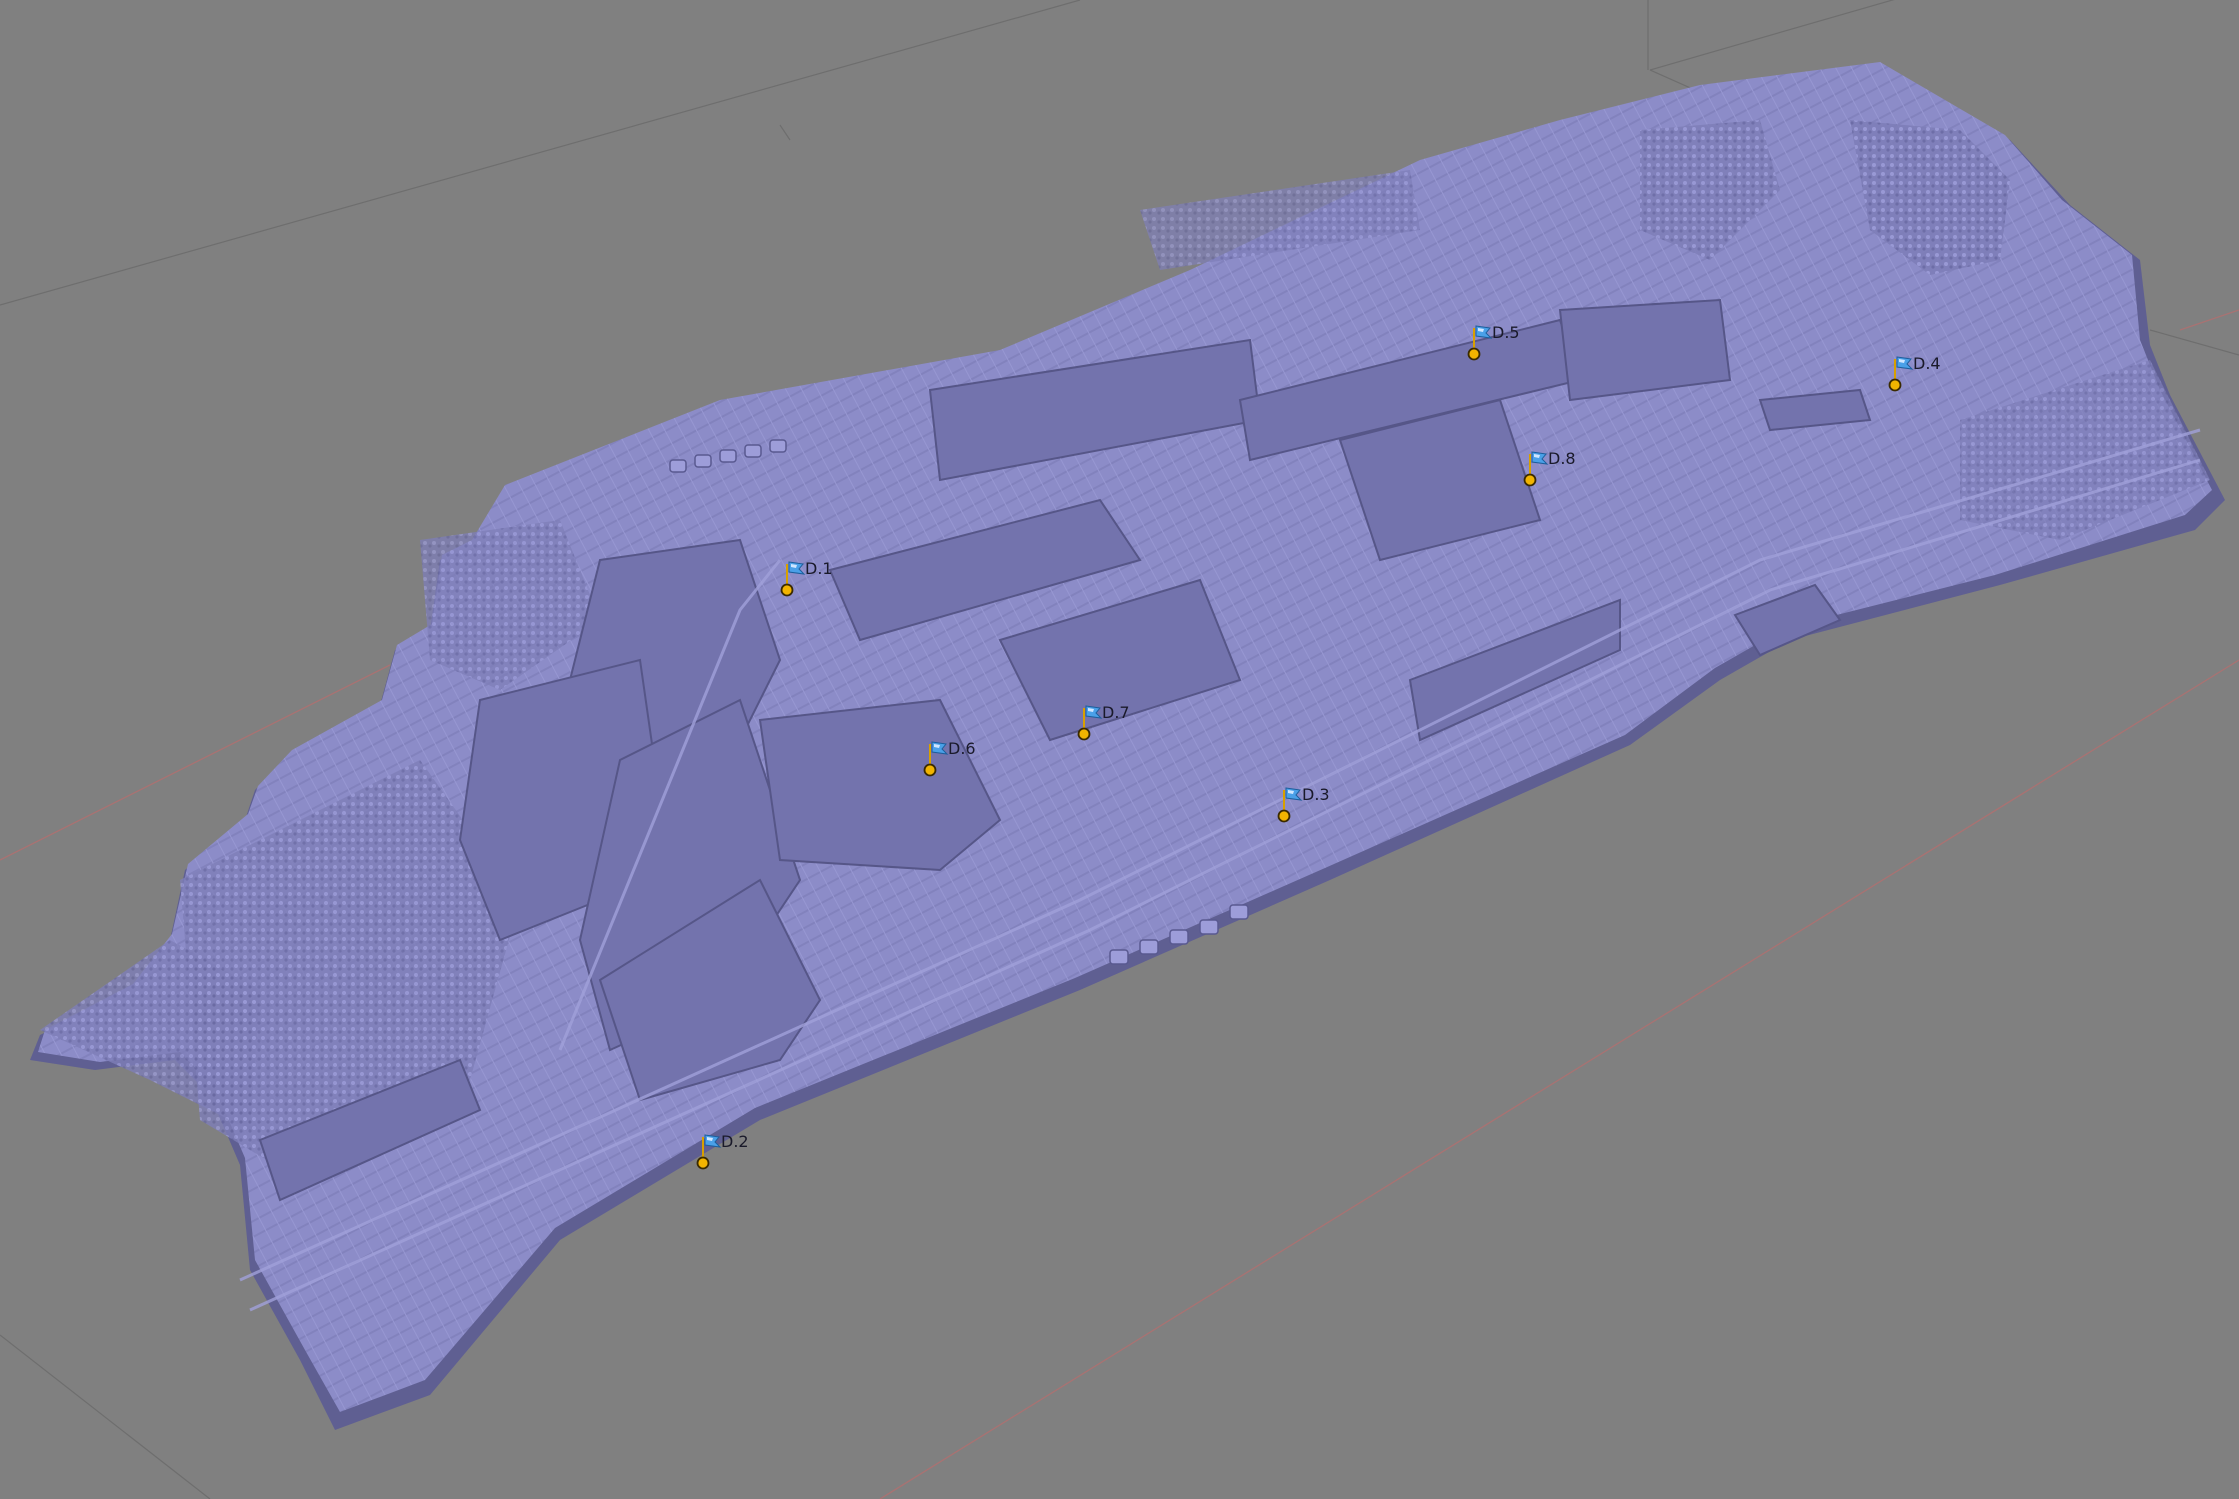  What do you see at coordinates (819, 568) in the screenshot?
I see `marker-label: D.1` at bounding box center [819, 568].